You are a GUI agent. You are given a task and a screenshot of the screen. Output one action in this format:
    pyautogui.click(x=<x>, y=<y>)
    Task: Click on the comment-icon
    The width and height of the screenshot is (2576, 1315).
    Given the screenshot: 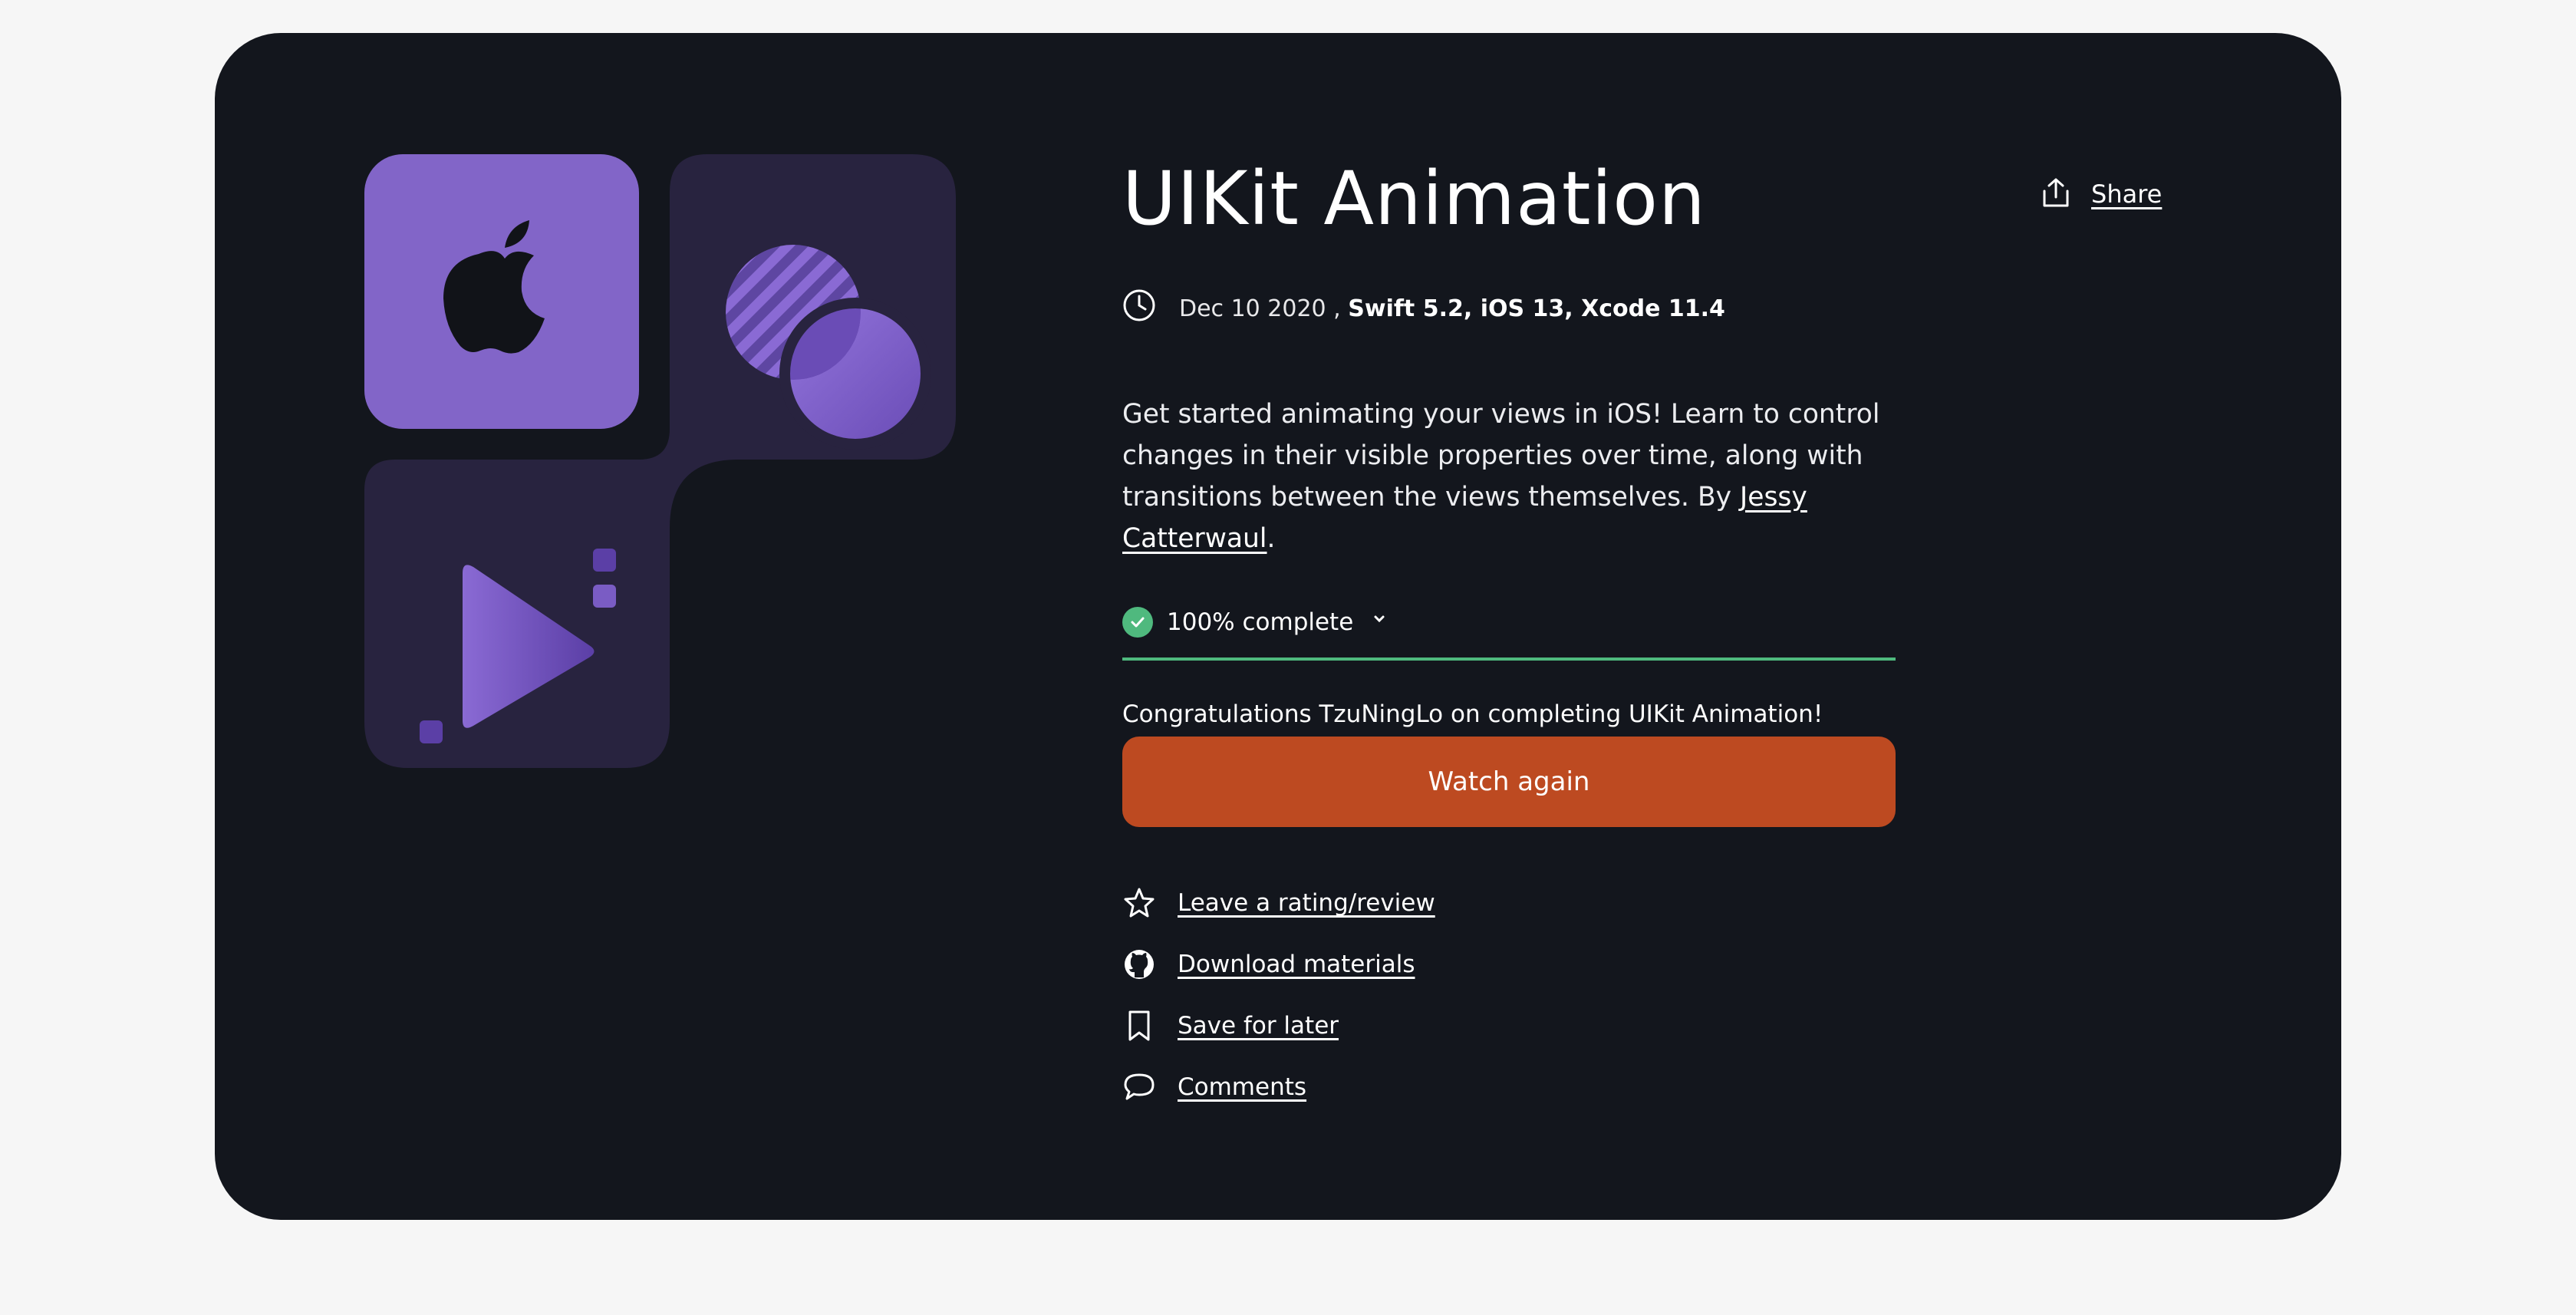 What is the action you would take?
    pyautogui.click(x=1139, y=1087)
    